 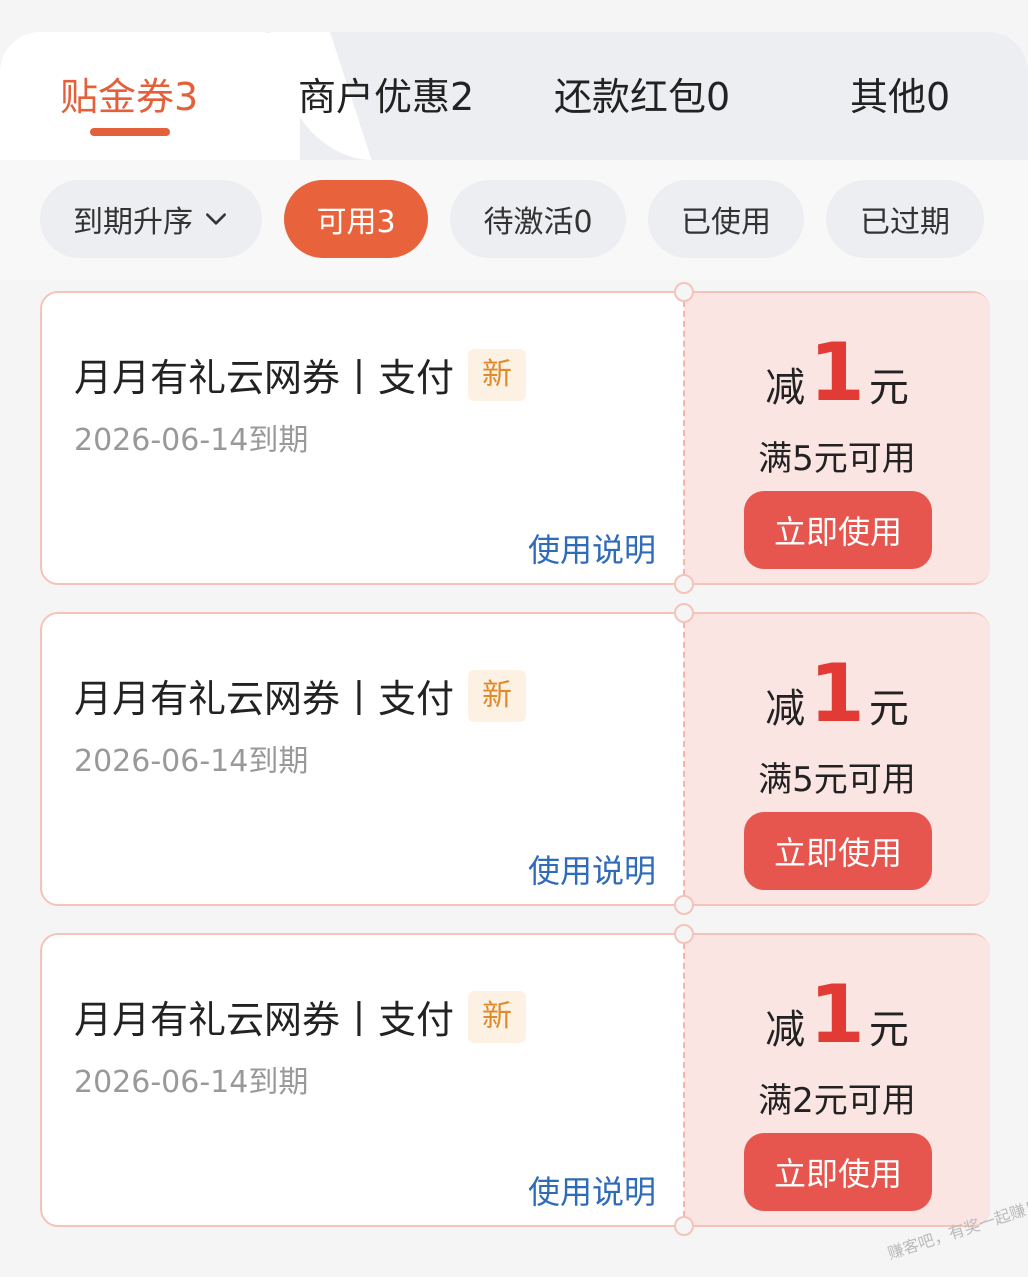 I want to click on tab-merchant-offers: 商户优惠2, so click(x=386, y=97).